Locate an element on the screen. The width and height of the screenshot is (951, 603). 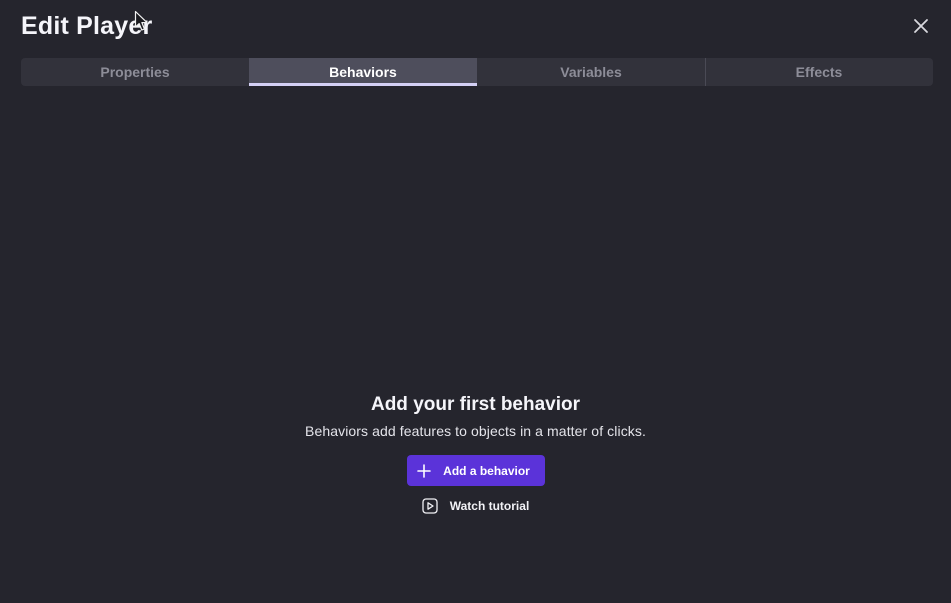
close-button is located at coordinates (921, 26).